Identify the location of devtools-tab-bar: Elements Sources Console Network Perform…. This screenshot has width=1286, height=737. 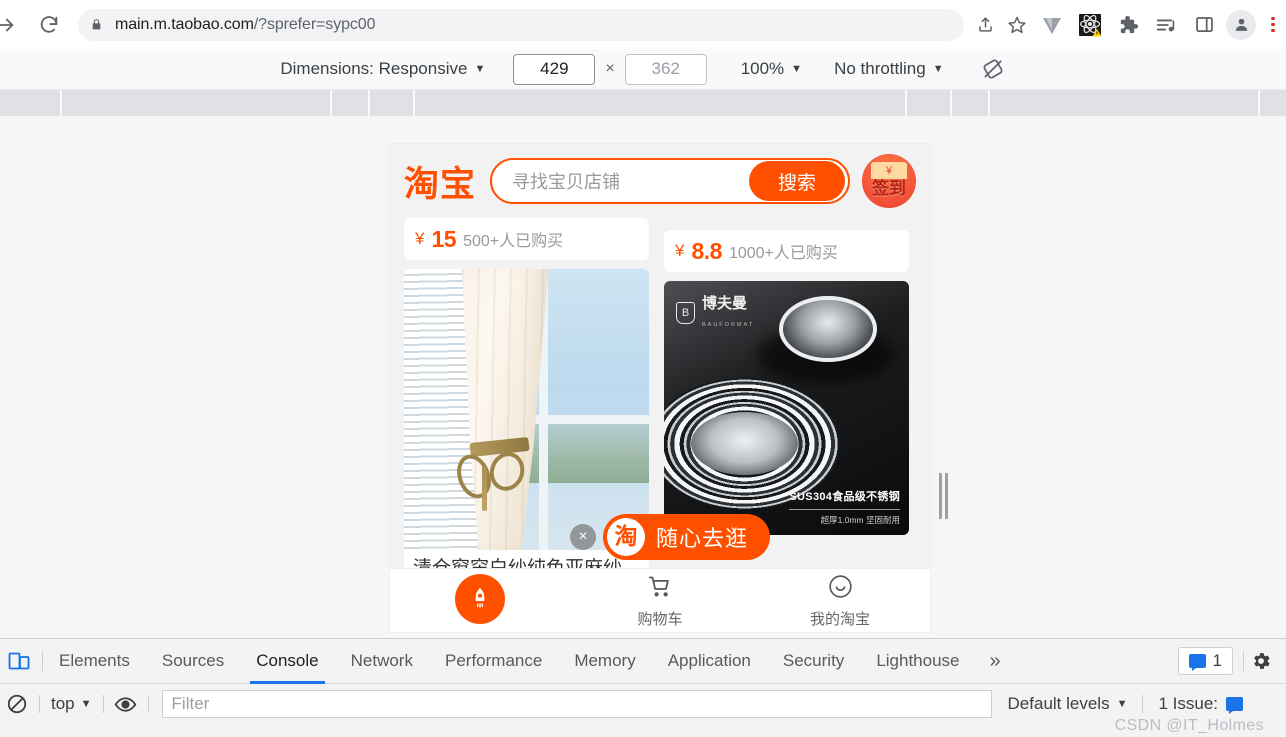
(643, 661).